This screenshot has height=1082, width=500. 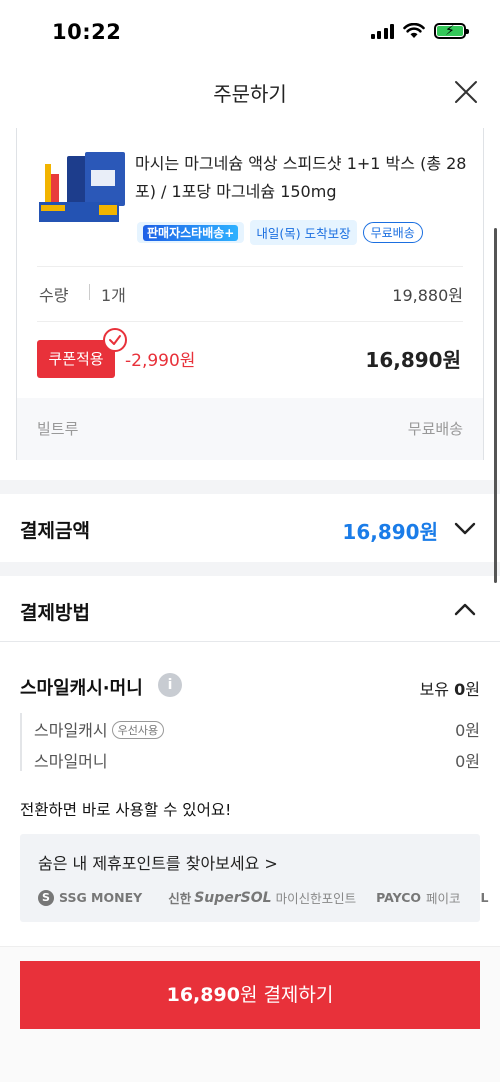 I want to click on delivery-tags: 판매자스타배송+ 내일(목) 도착보장 무료배송, so click(x=280, y=232).